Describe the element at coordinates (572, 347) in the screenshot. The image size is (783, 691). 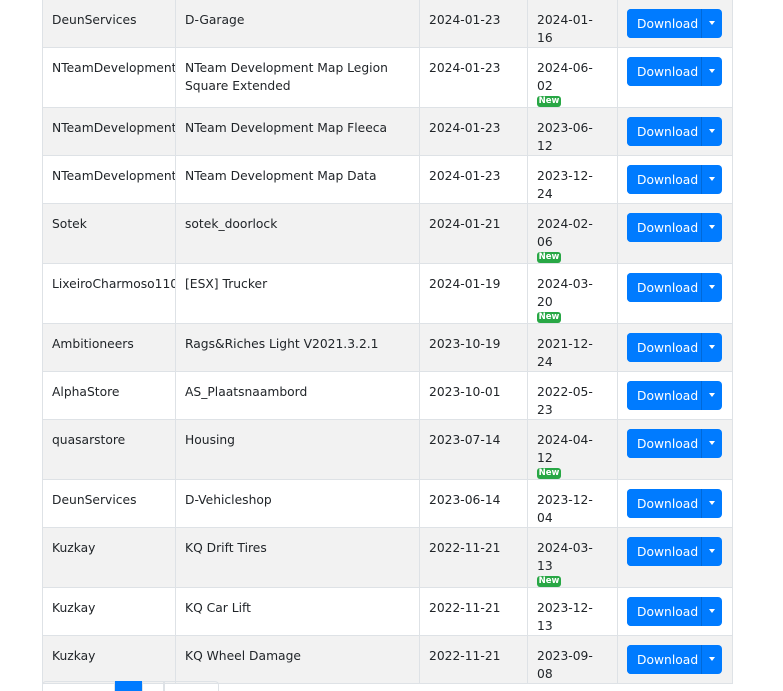
I see `updated-date-cell: 2021-12-24` at that location.